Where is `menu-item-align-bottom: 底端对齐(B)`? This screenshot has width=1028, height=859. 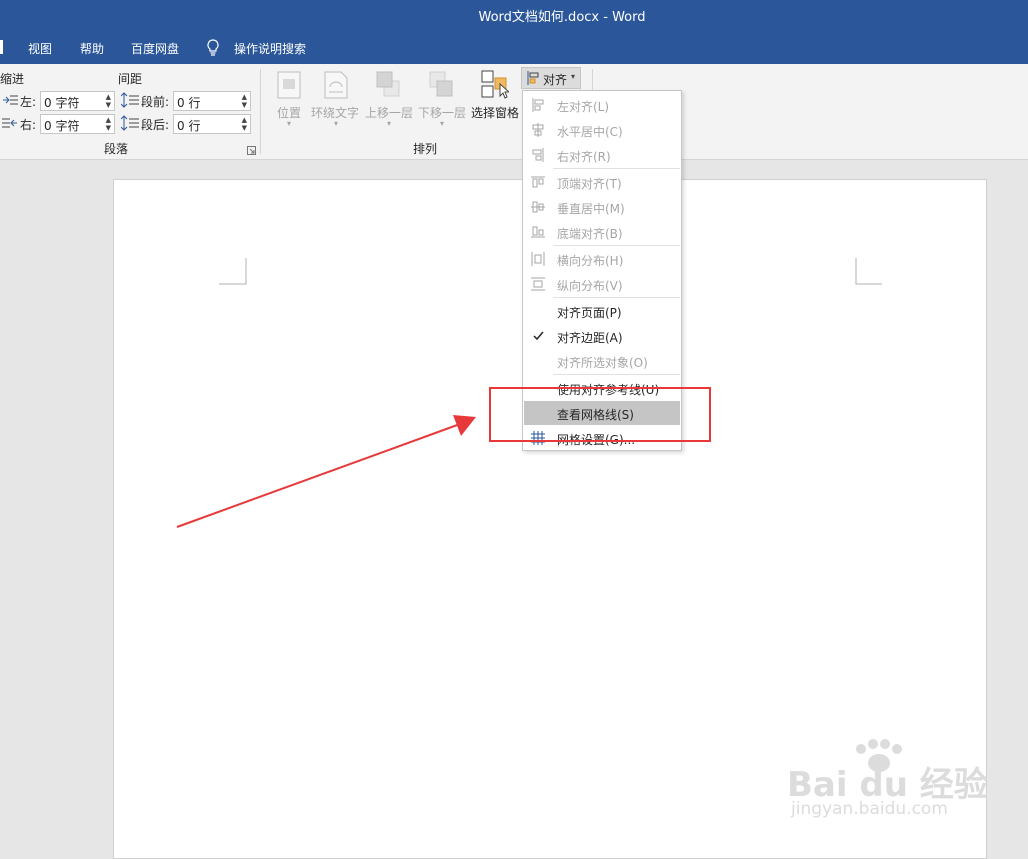
menu-item-align-bottom: 底端对齐(B) is located at coordinates (602, 232).